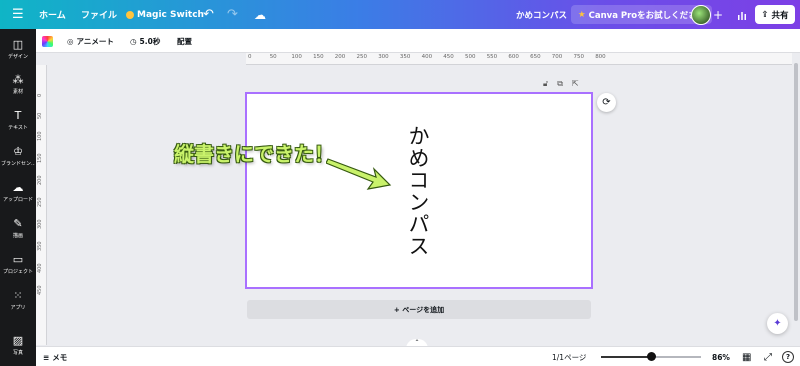 This screenshot has width=800, height=366. I want to click on grid-view-icon: ▦, so click(746, 356).